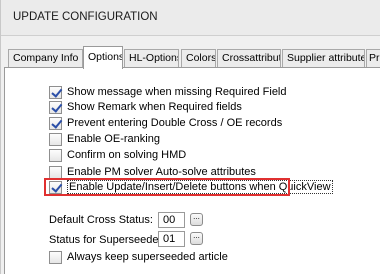 This screenshot has width=380, height=274. I want to click on default-cross-status-input, so click(171, 220).